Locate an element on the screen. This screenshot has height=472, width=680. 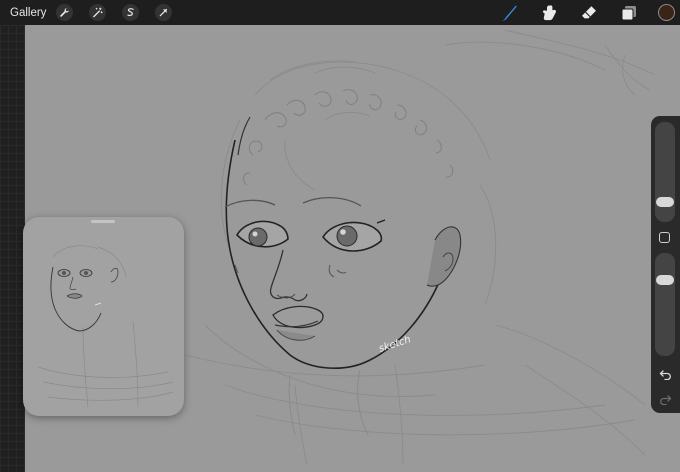
reference-window is located at coordinates (103, 316).